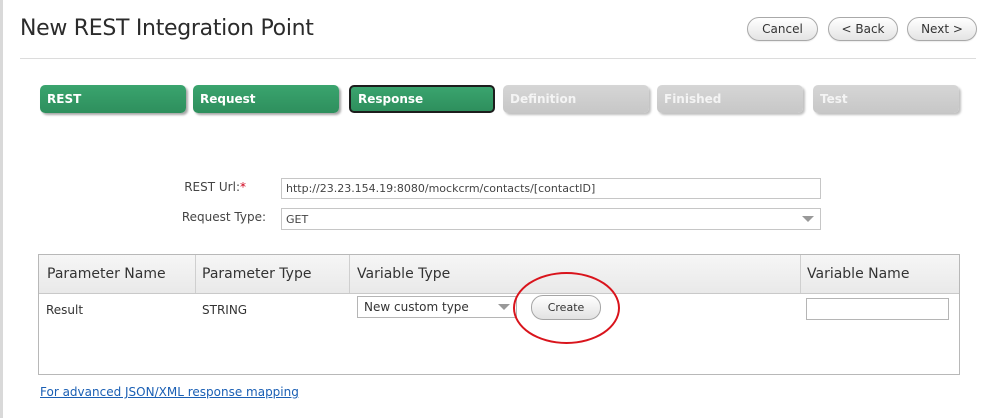  What do you see at coordinates (113, 99) in the screenshot?
I see `step-rest: REST` at bounding box center [113, 99].